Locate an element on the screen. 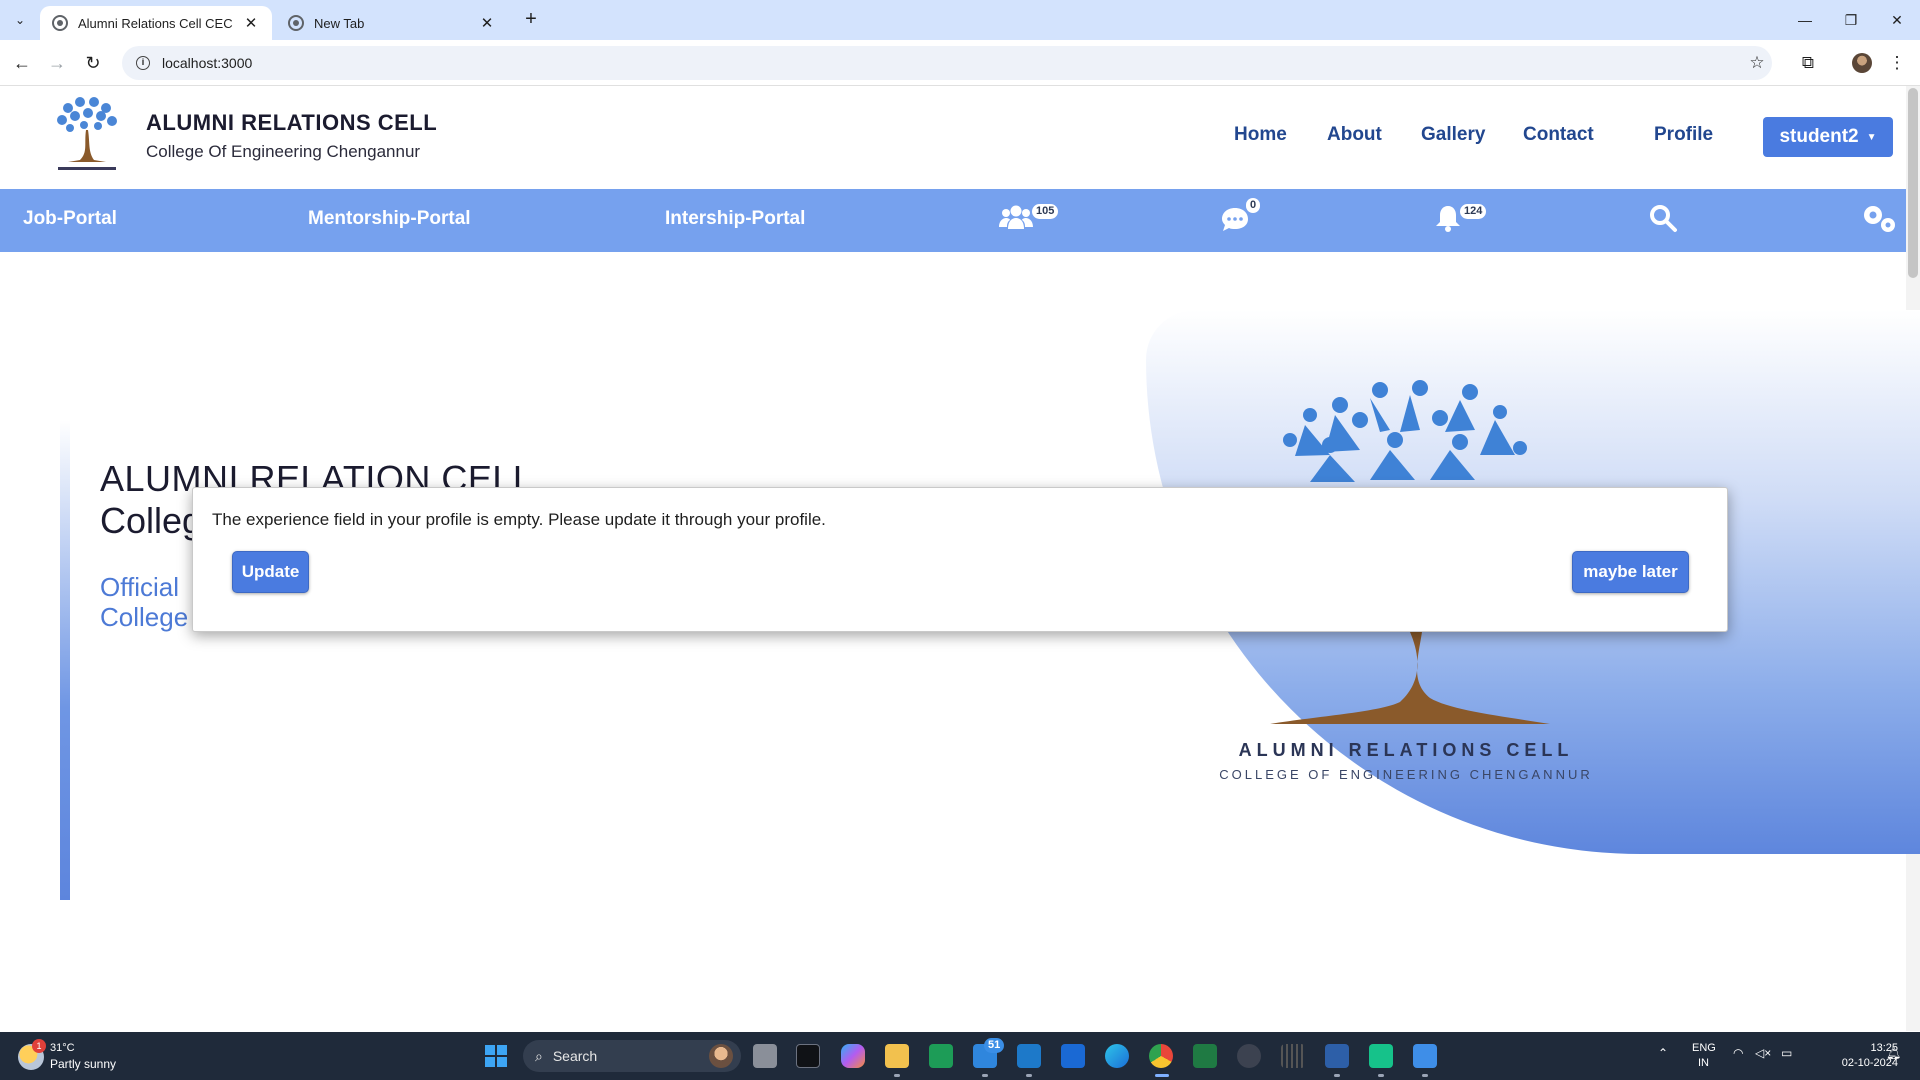 This screenshot has width=1920, height=1080. address-bar: i localhost:3000 is located at coordinates (947, 63).